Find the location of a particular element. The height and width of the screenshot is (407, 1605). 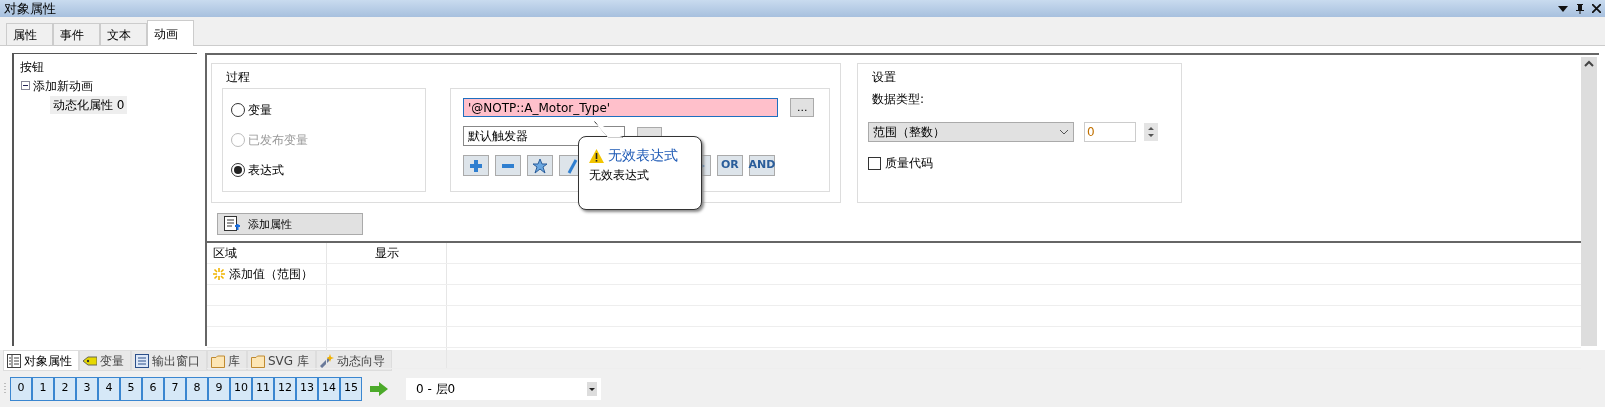

field-label: 数据类型: is located at coordinates (899, 99).